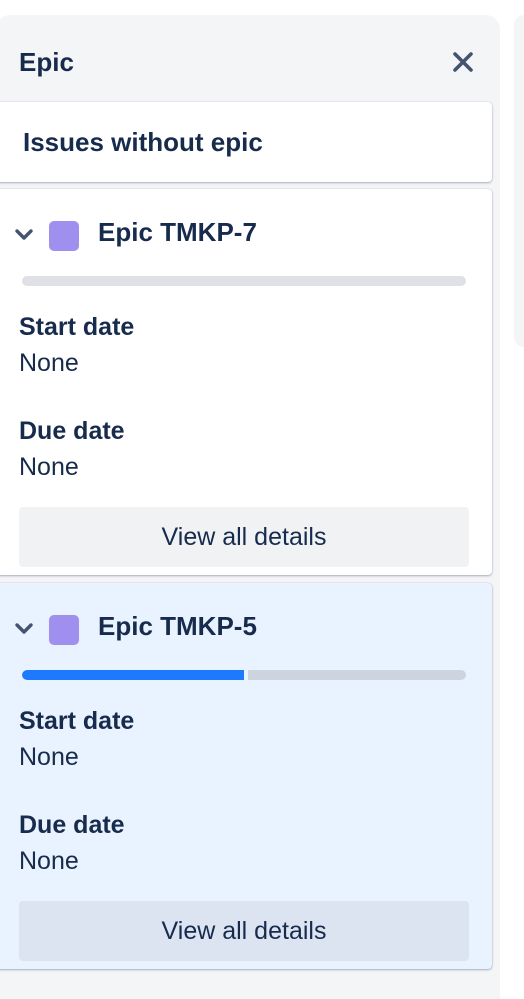 The height and width of the screenshot is (999, 524). I want to click on issues-without-epic-label: Issues without epic, so click(143, 142).